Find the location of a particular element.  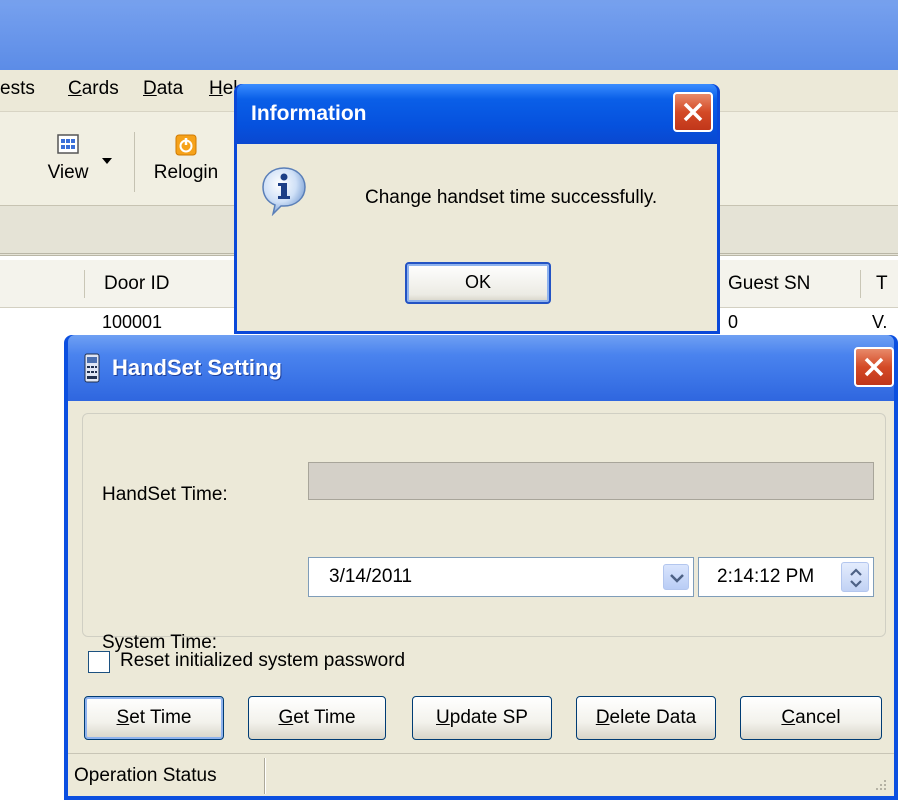

system-date-value: 3/14/2011 is located at coordinates (371, 576).